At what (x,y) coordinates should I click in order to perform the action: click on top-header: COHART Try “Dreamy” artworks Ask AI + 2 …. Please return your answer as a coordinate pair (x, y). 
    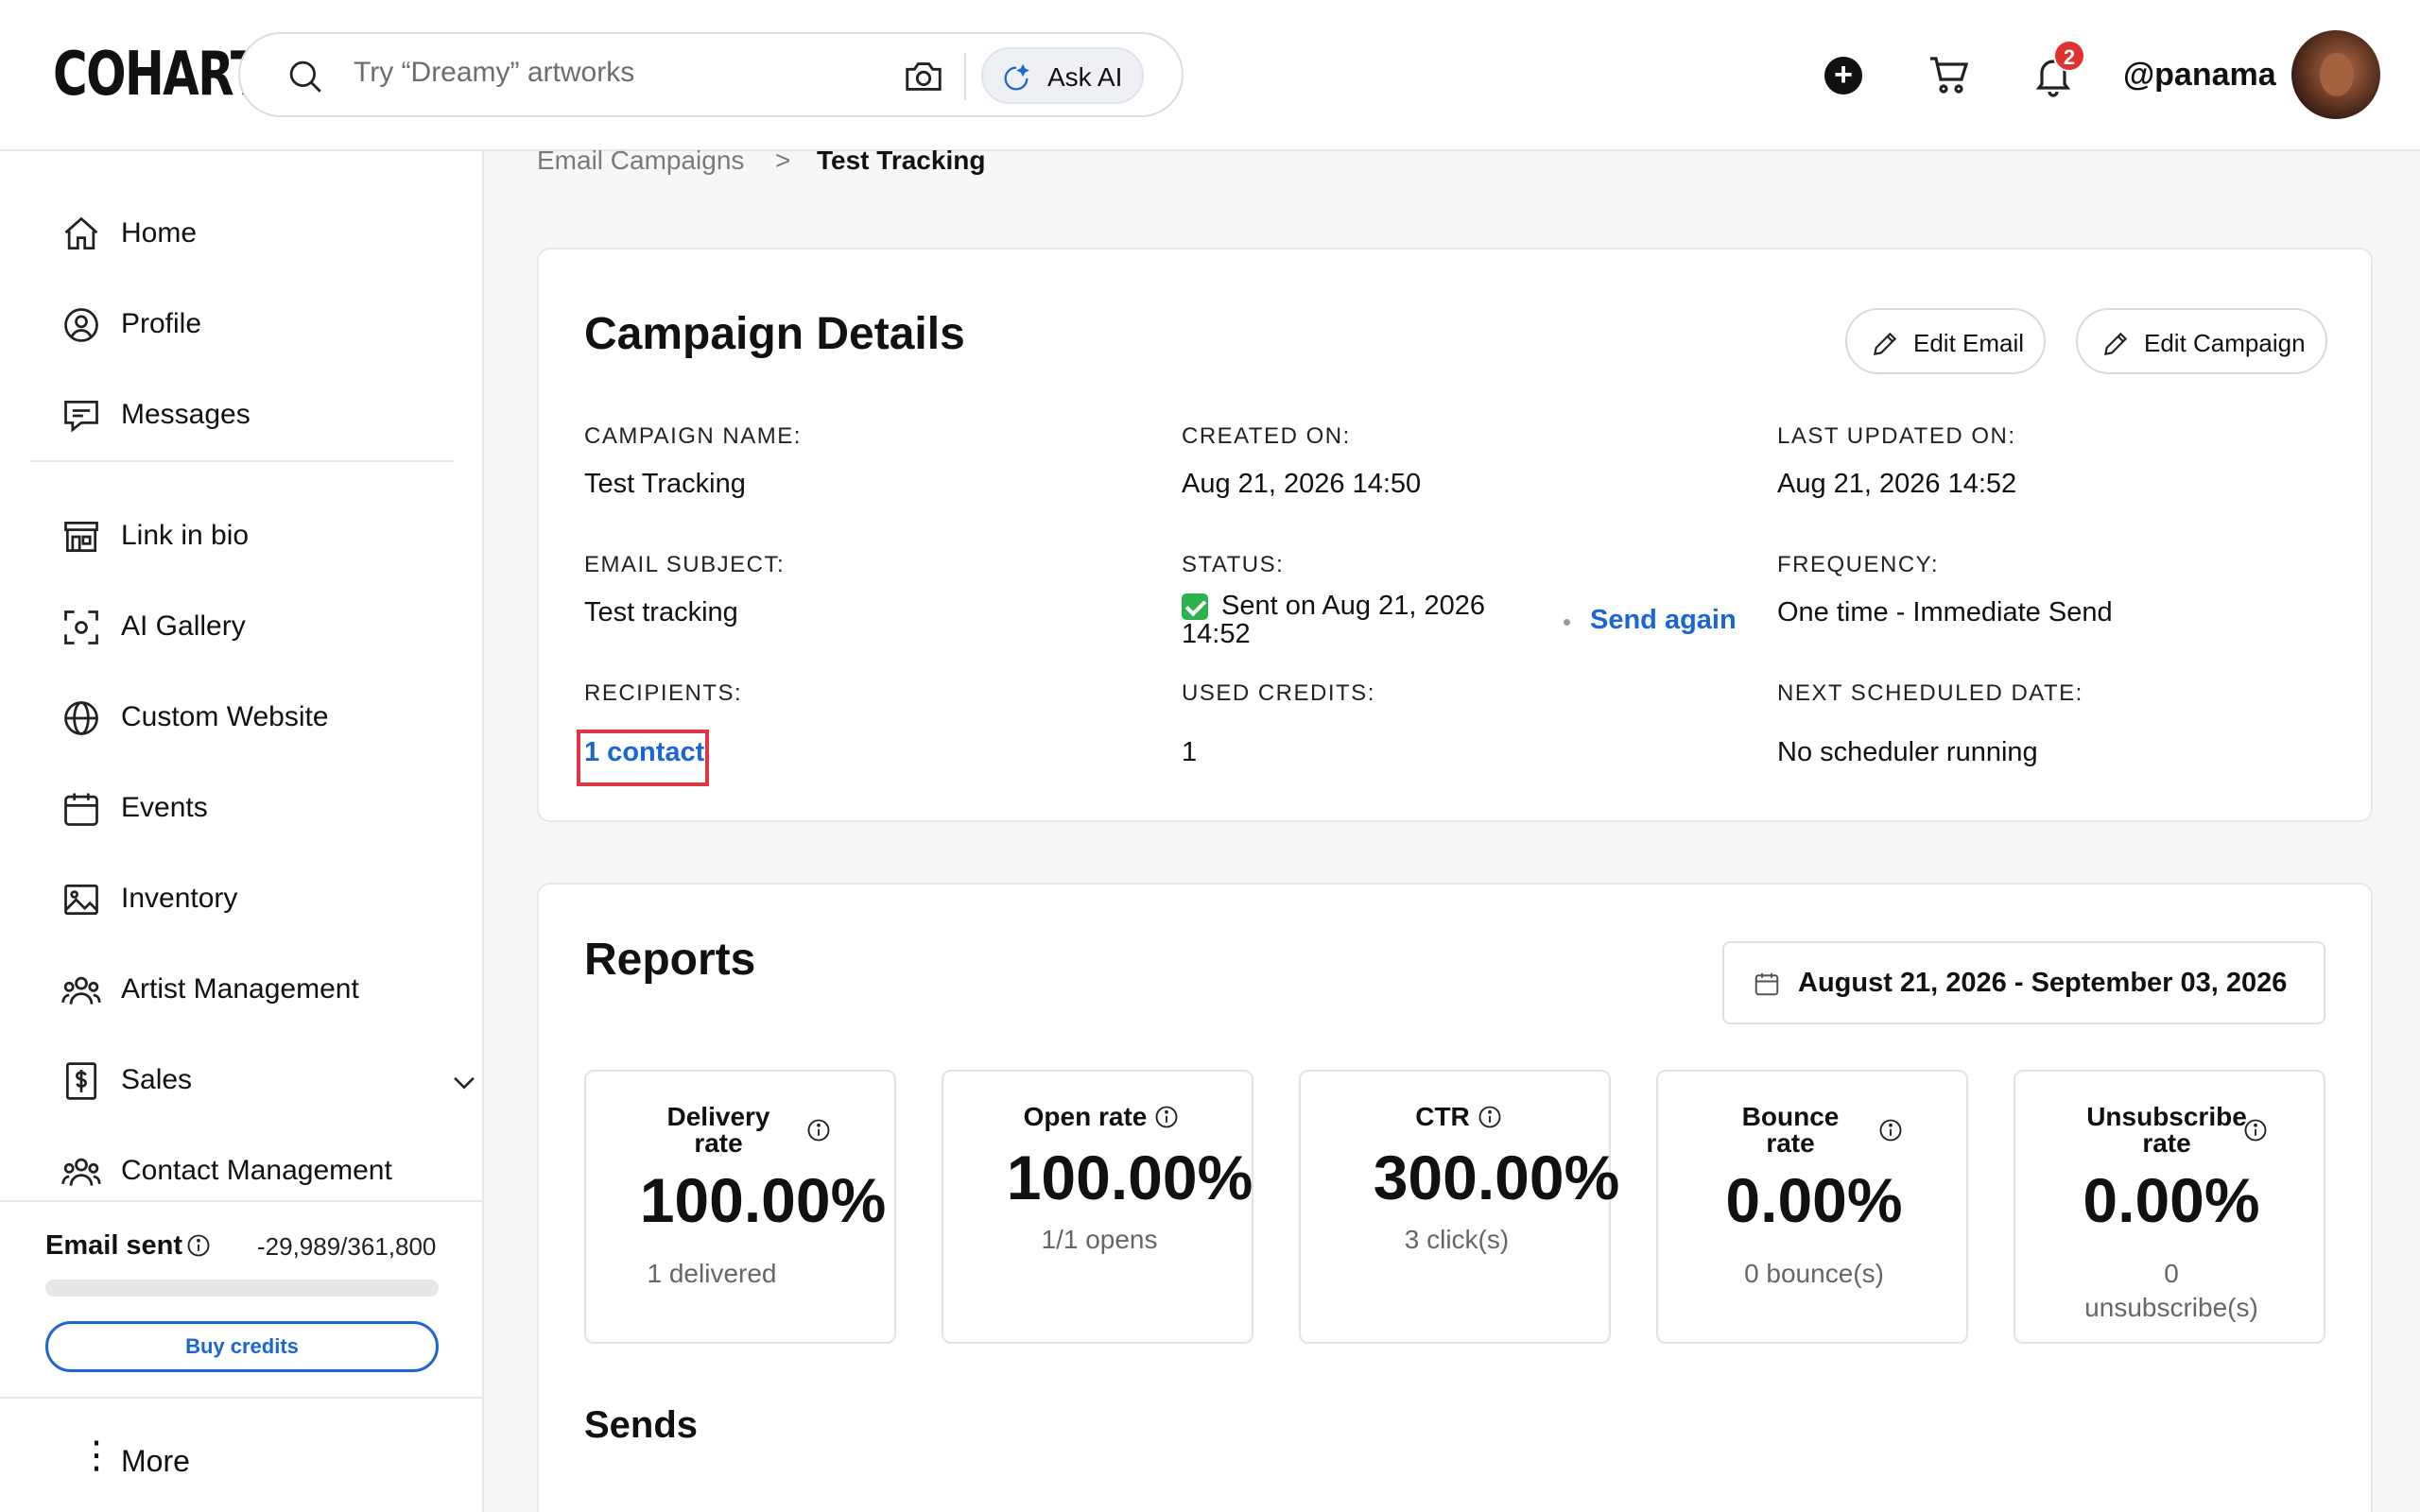
    Looking at the image, I should click on (1210, 75).